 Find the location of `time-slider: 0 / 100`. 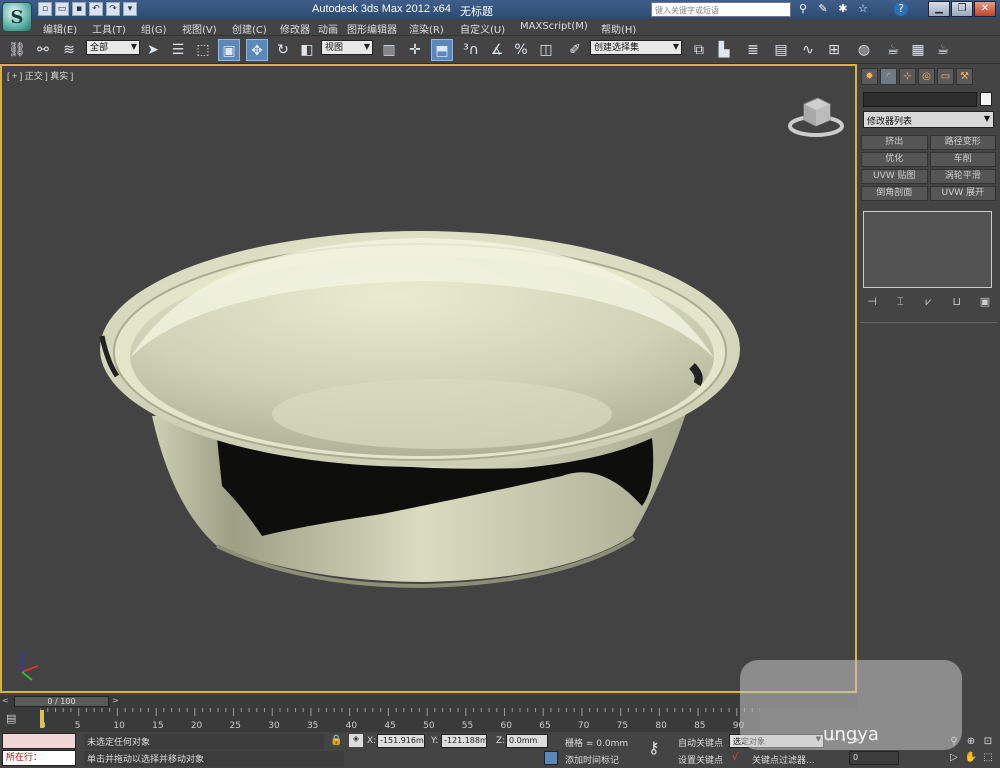

time-slider: 0 / 100 is located at coordinates (61, 701).